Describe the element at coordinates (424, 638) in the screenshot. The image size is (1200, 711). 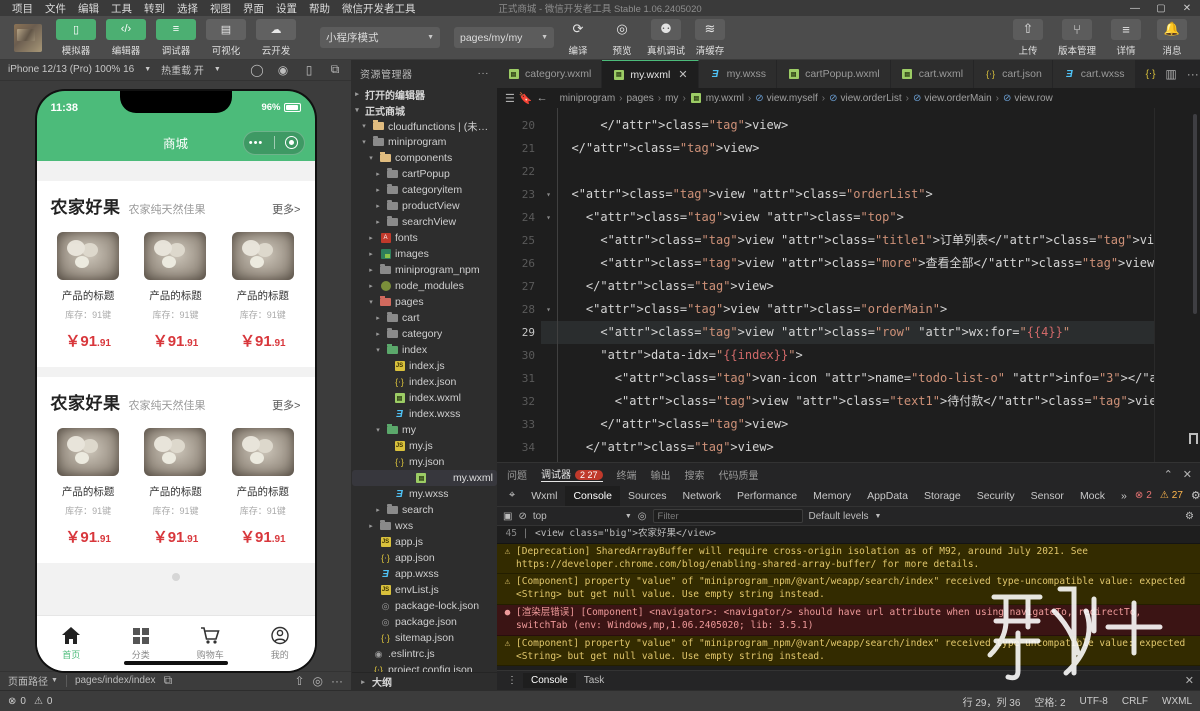
I see `tree-file: ▸ {⋅} sitemap.json` at that location.